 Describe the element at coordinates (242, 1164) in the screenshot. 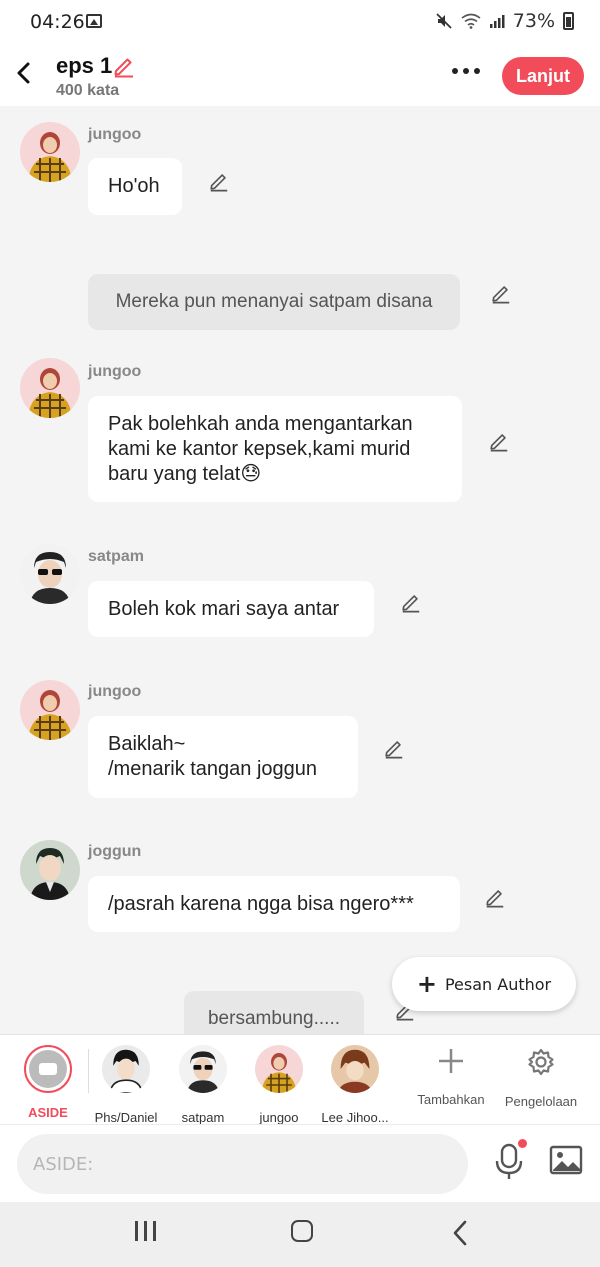

I see `message-input` at that location.